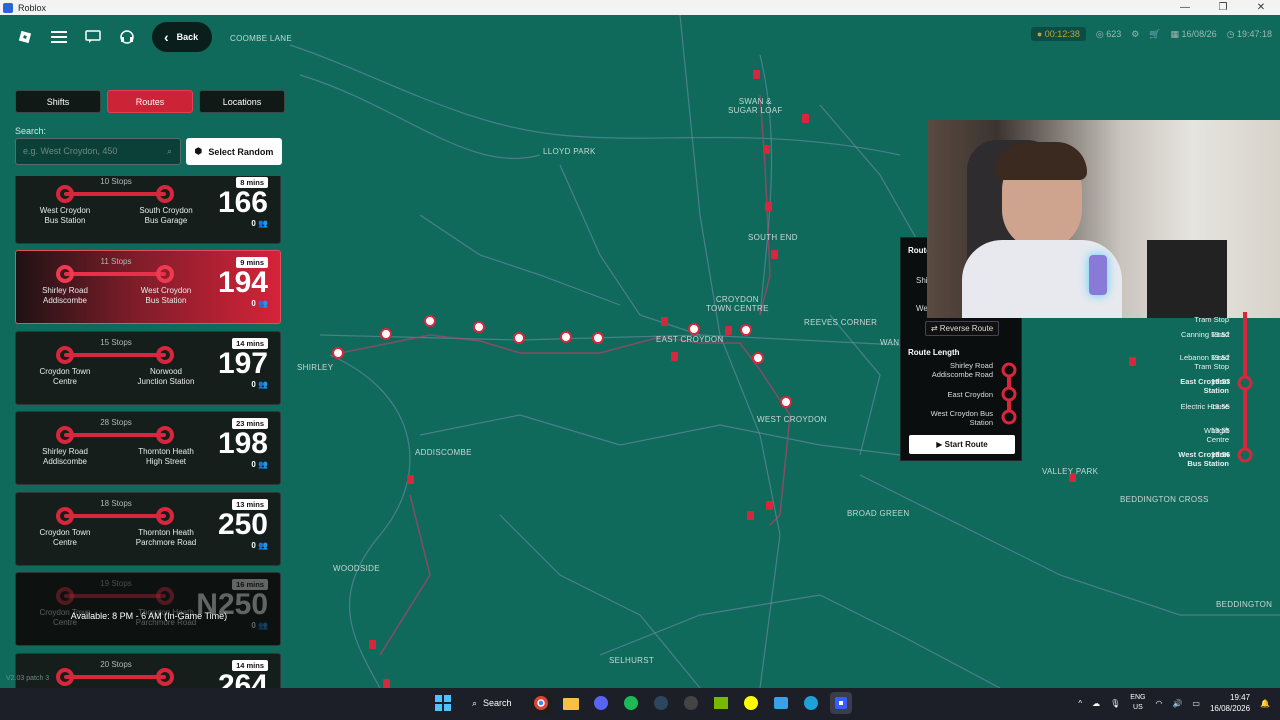 This screenshot has height=720, width=1280. Describe the element at coordinates (1114, 33) in the screenshot. I see `coins-value: 623` at that location.